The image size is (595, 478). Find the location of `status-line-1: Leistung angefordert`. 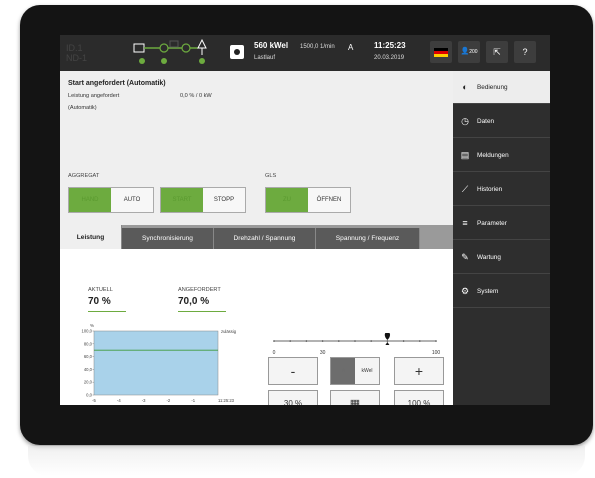

status-line-1: Leistung angefordert is located at coordinates (94, 96).